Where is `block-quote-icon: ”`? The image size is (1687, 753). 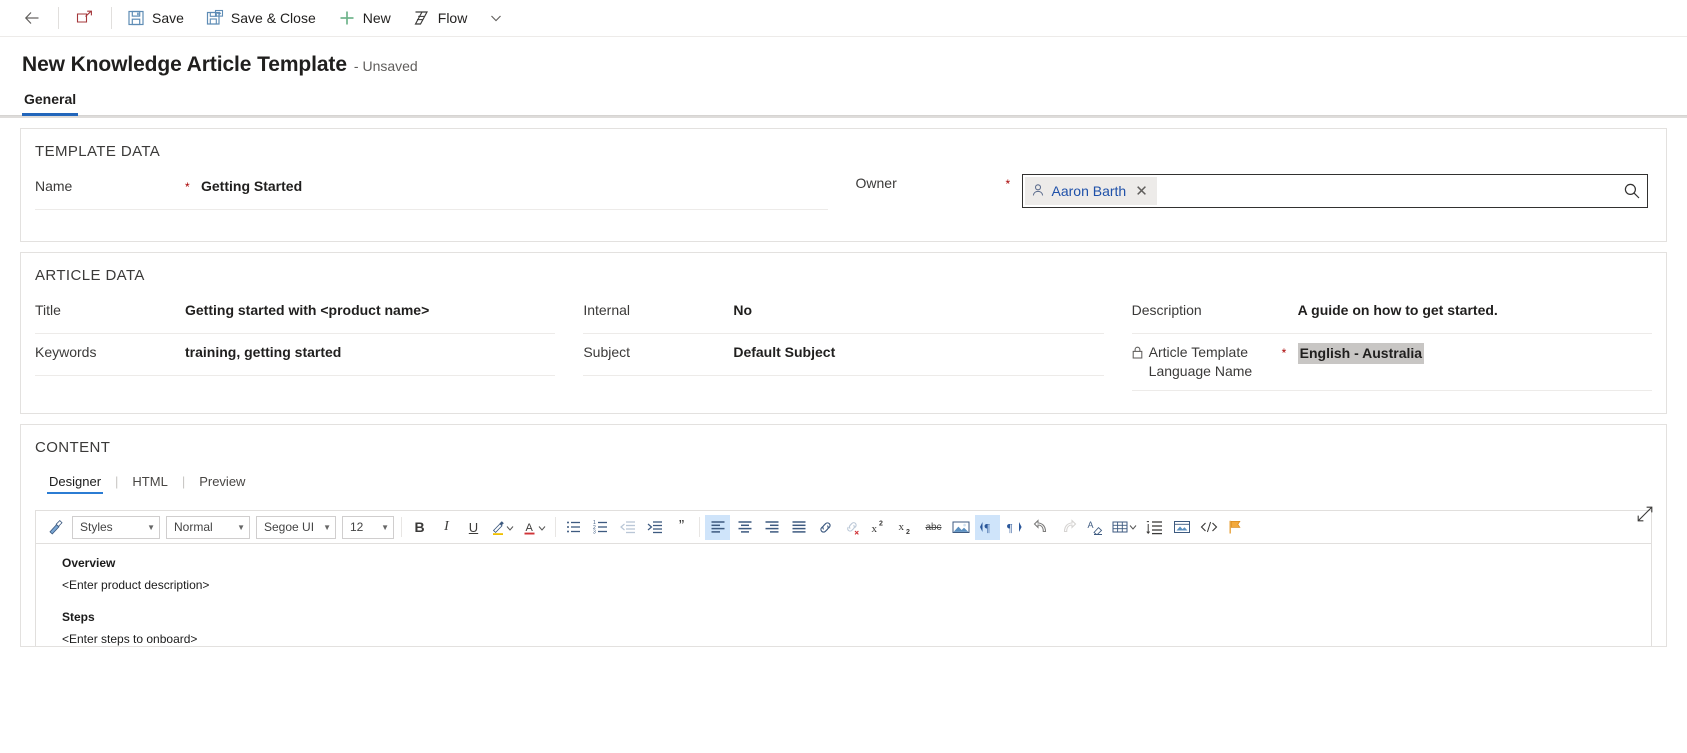
block-quote-icon: ” is located at coordinates (681, 527).